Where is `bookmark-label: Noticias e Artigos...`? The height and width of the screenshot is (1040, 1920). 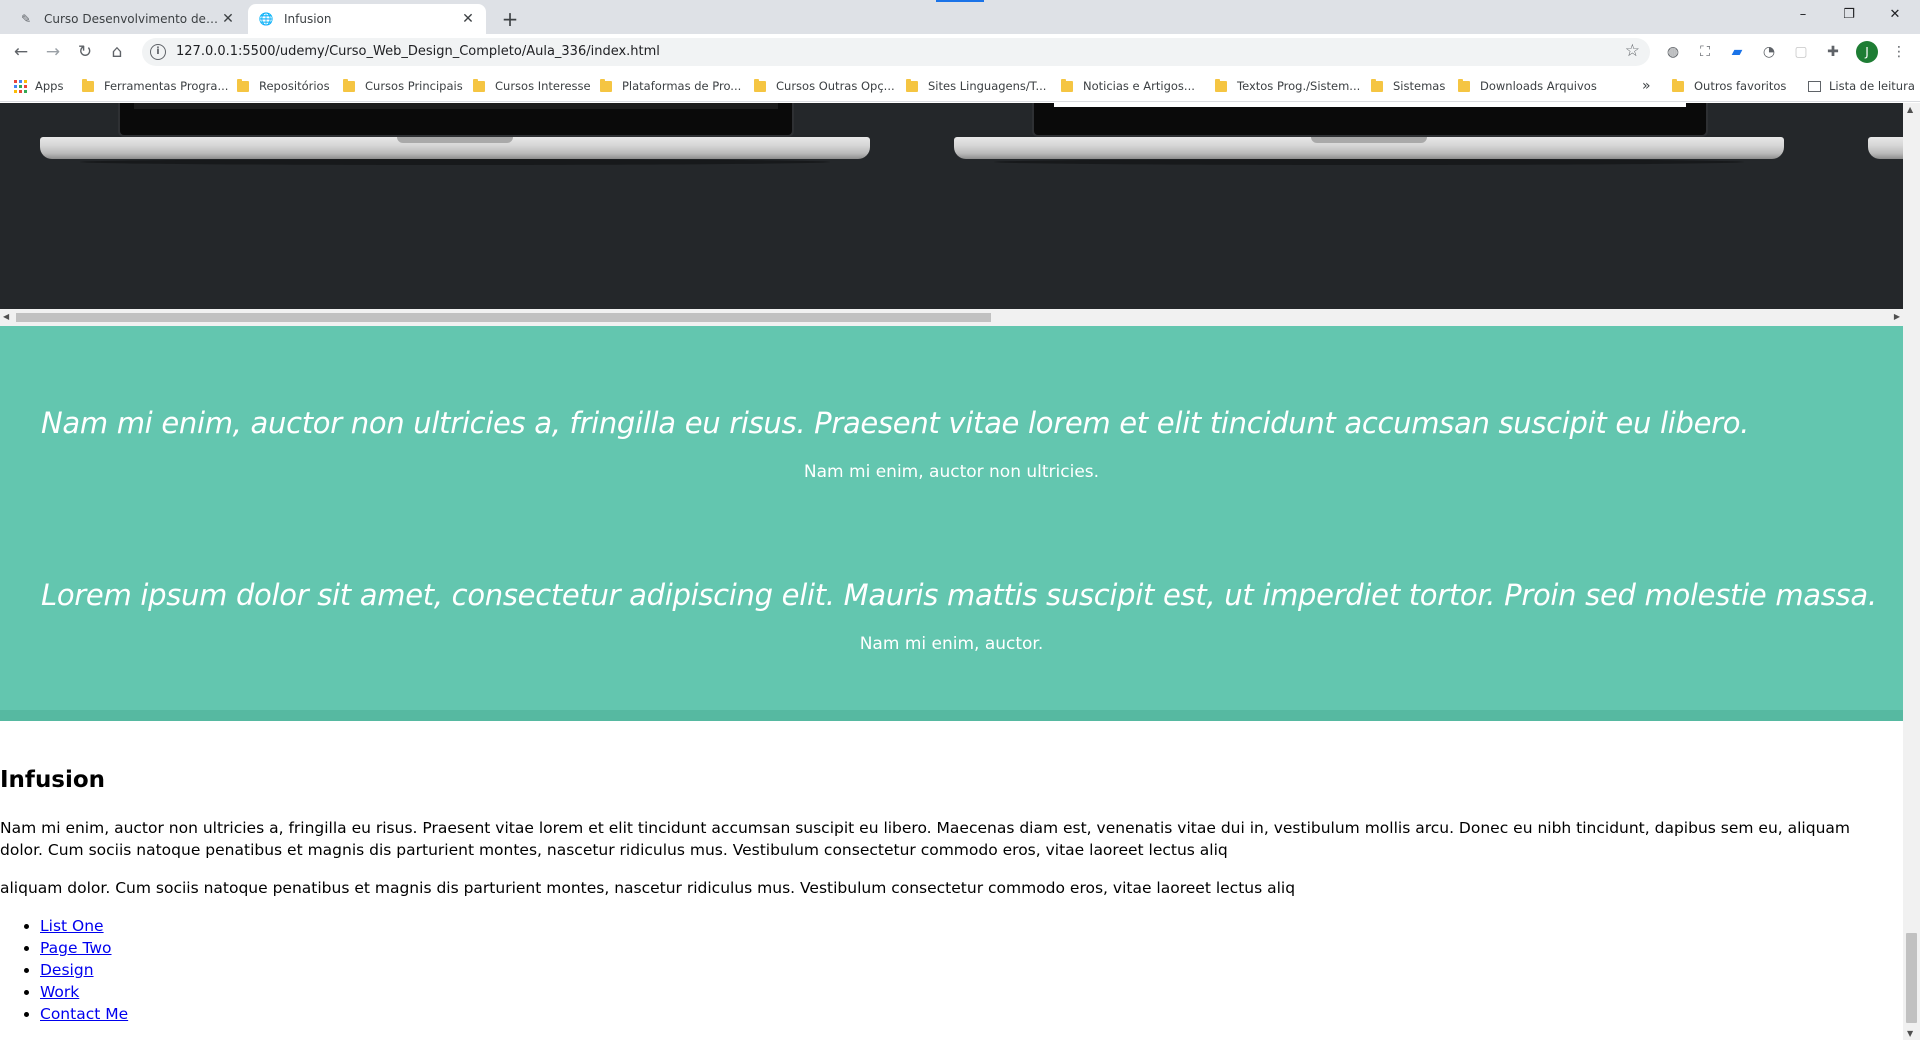 bookmark-label: Noticias e Artigos... is located at coordinates (1139, 86).